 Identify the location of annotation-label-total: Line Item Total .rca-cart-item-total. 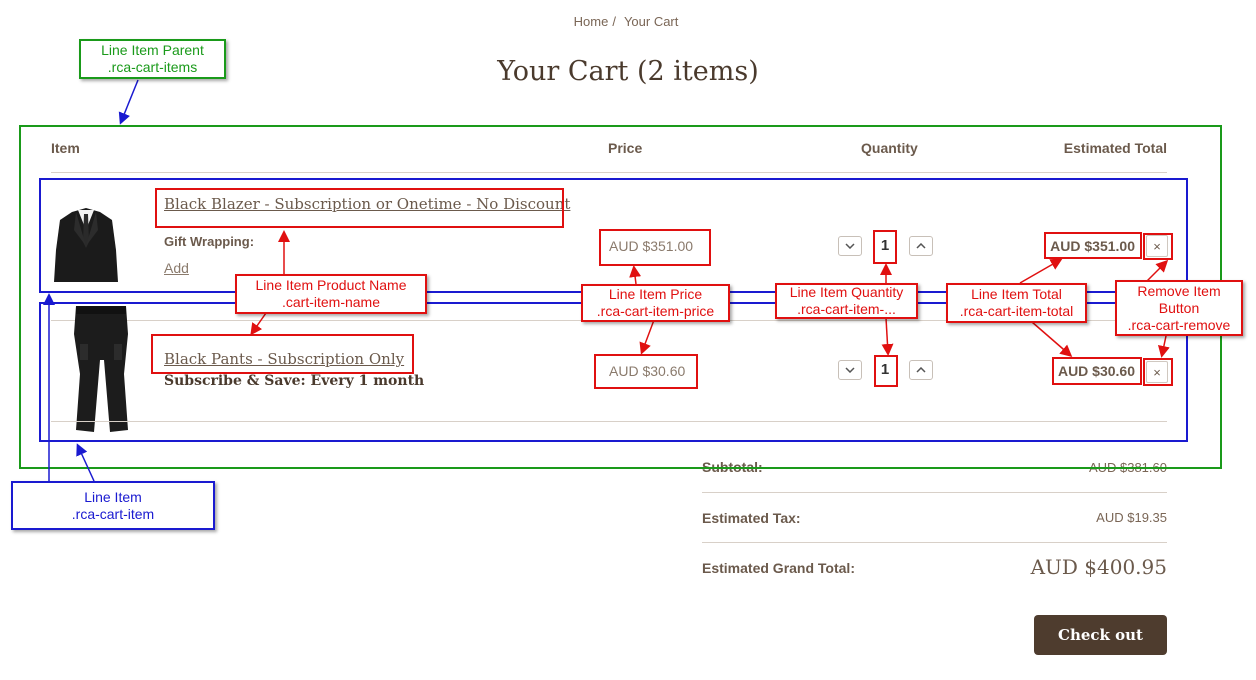
(1016, 303).